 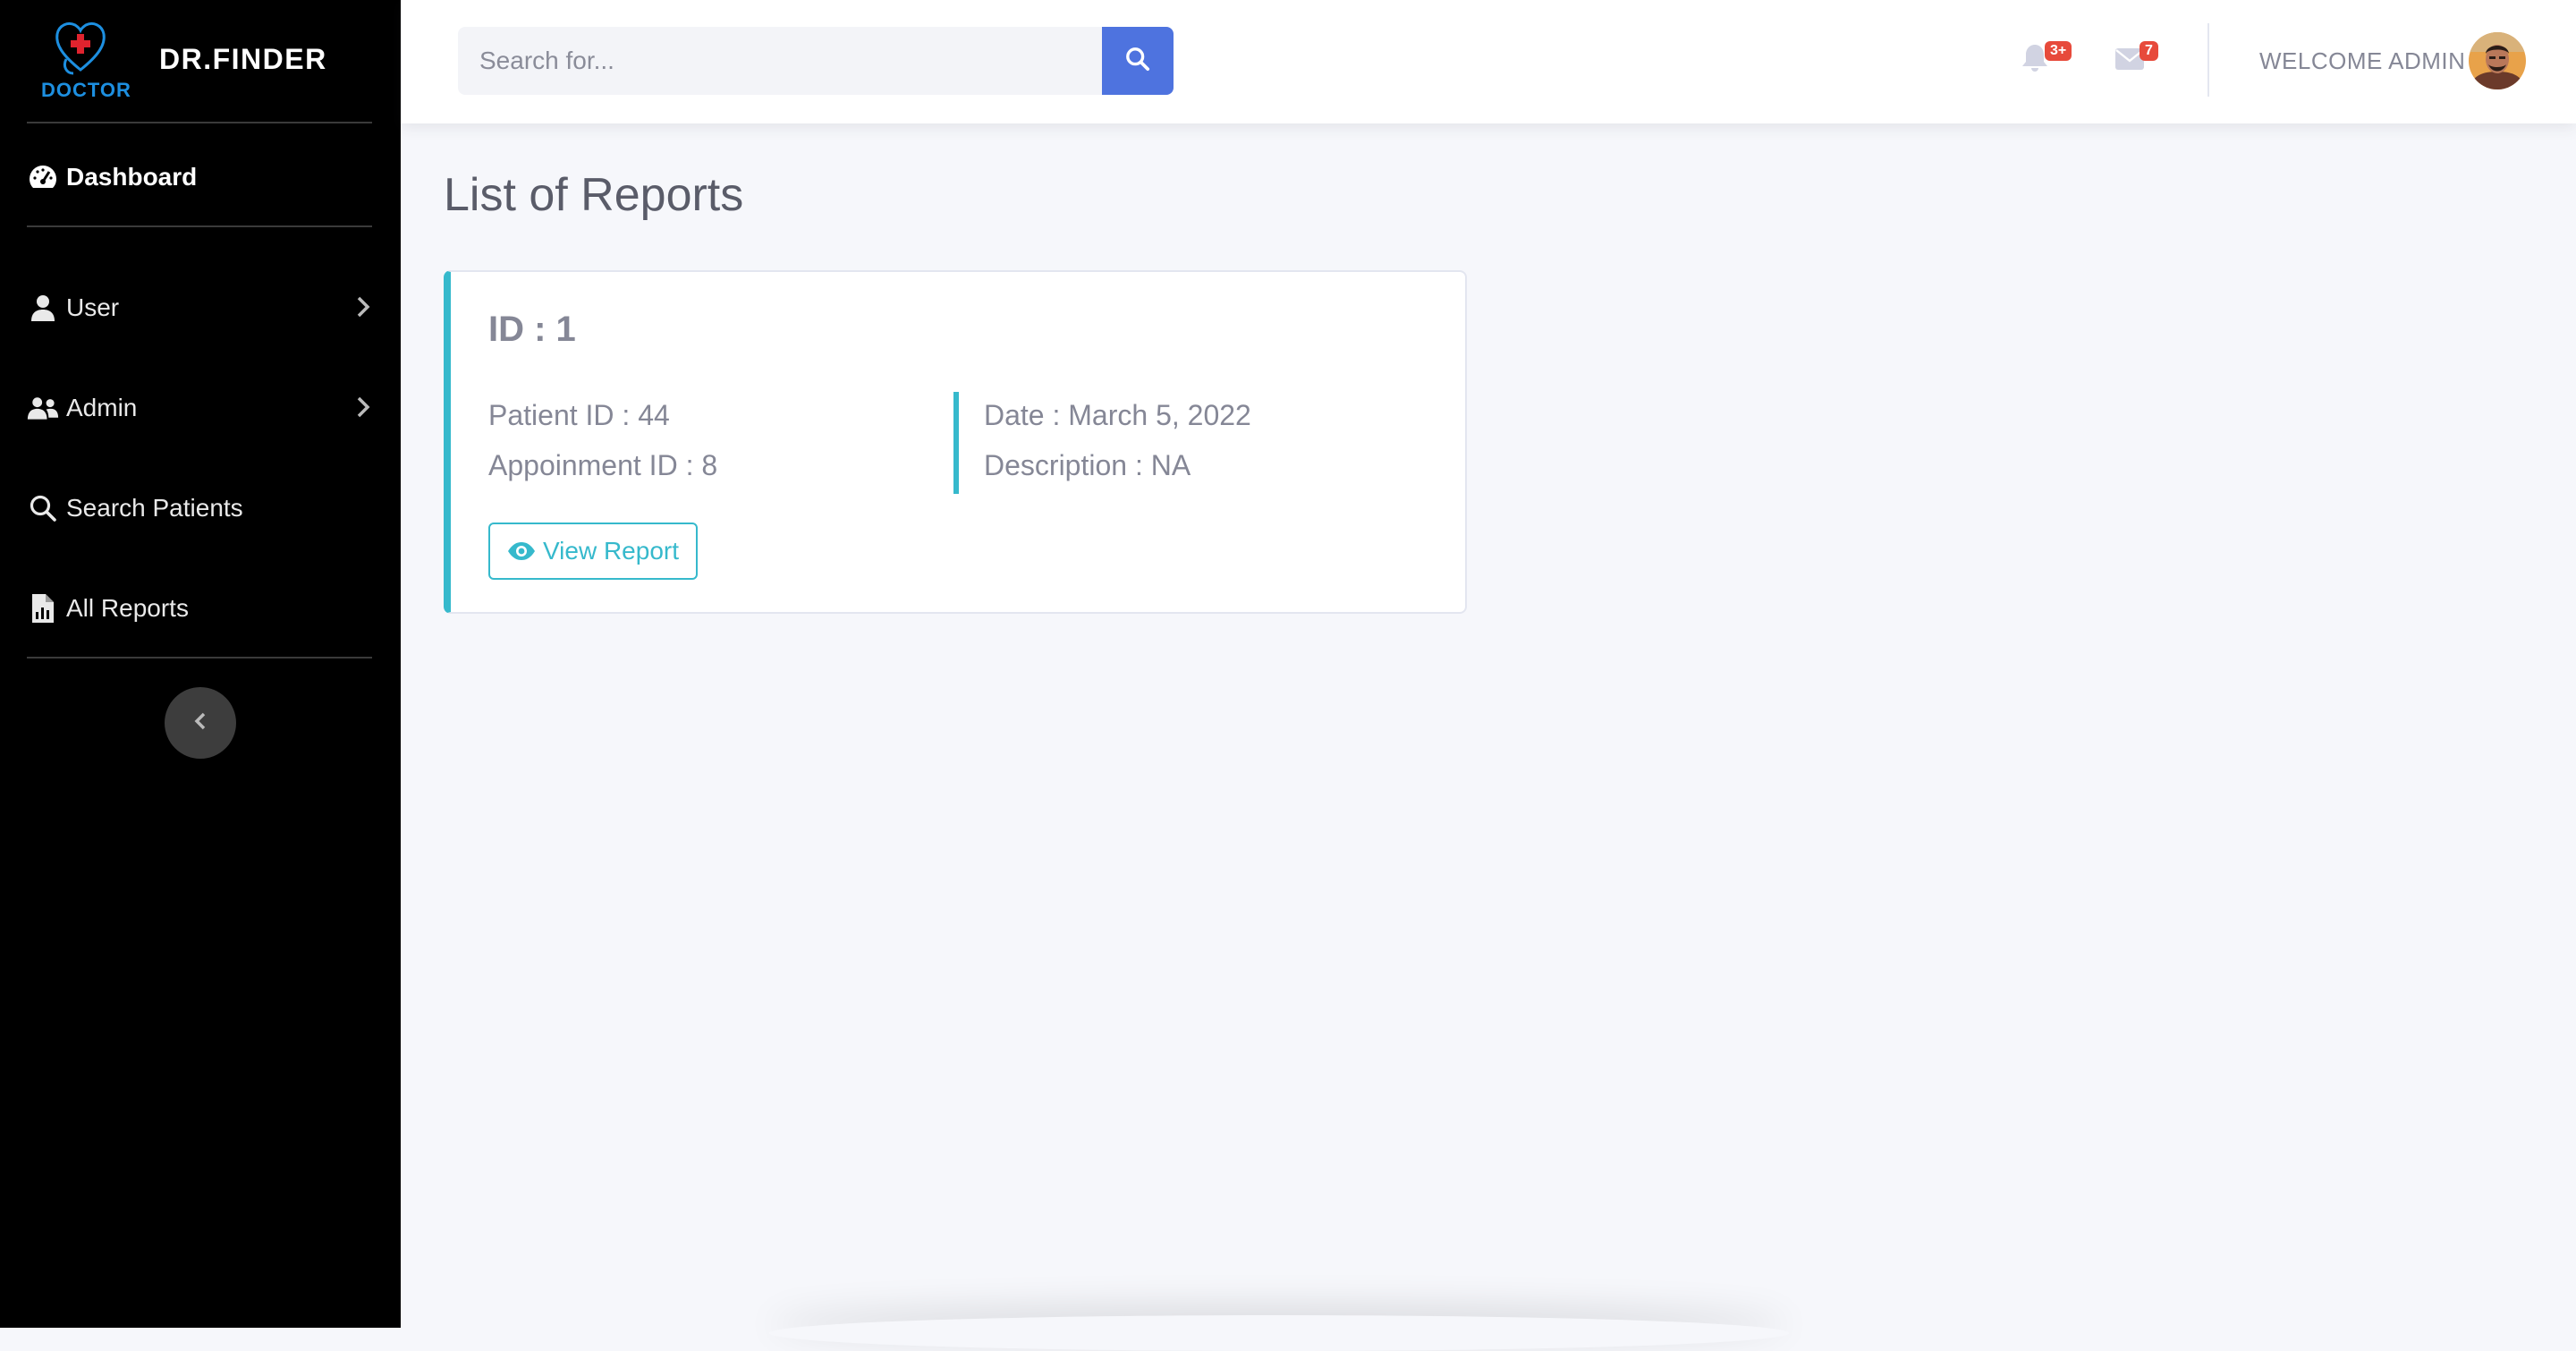 What do you see at coordinates (2208, 60) in the screenshot?
I see `topbar-divider` at bounding box center [2208, 60].